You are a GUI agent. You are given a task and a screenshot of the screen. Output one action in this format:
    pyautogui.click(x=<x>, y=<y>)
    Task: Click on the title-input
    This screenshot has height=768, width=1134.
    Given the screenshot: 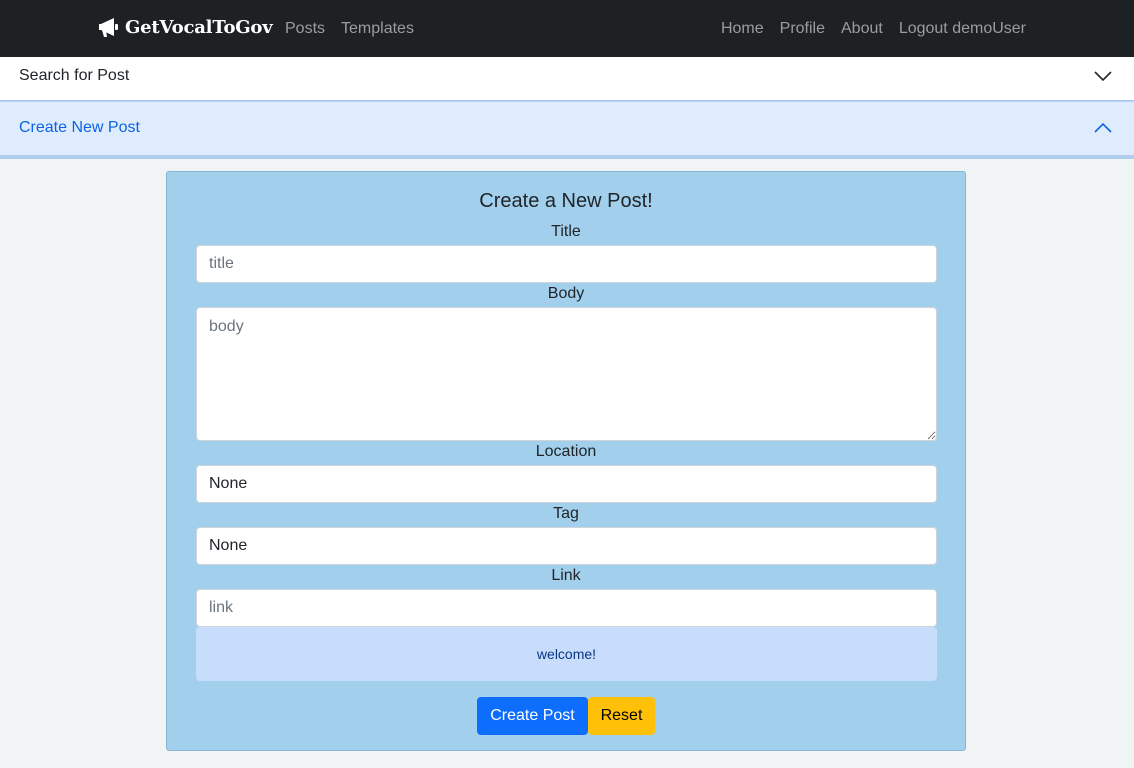 What is the action you would take?
    pyautogui.click(x=566, y=264)
    